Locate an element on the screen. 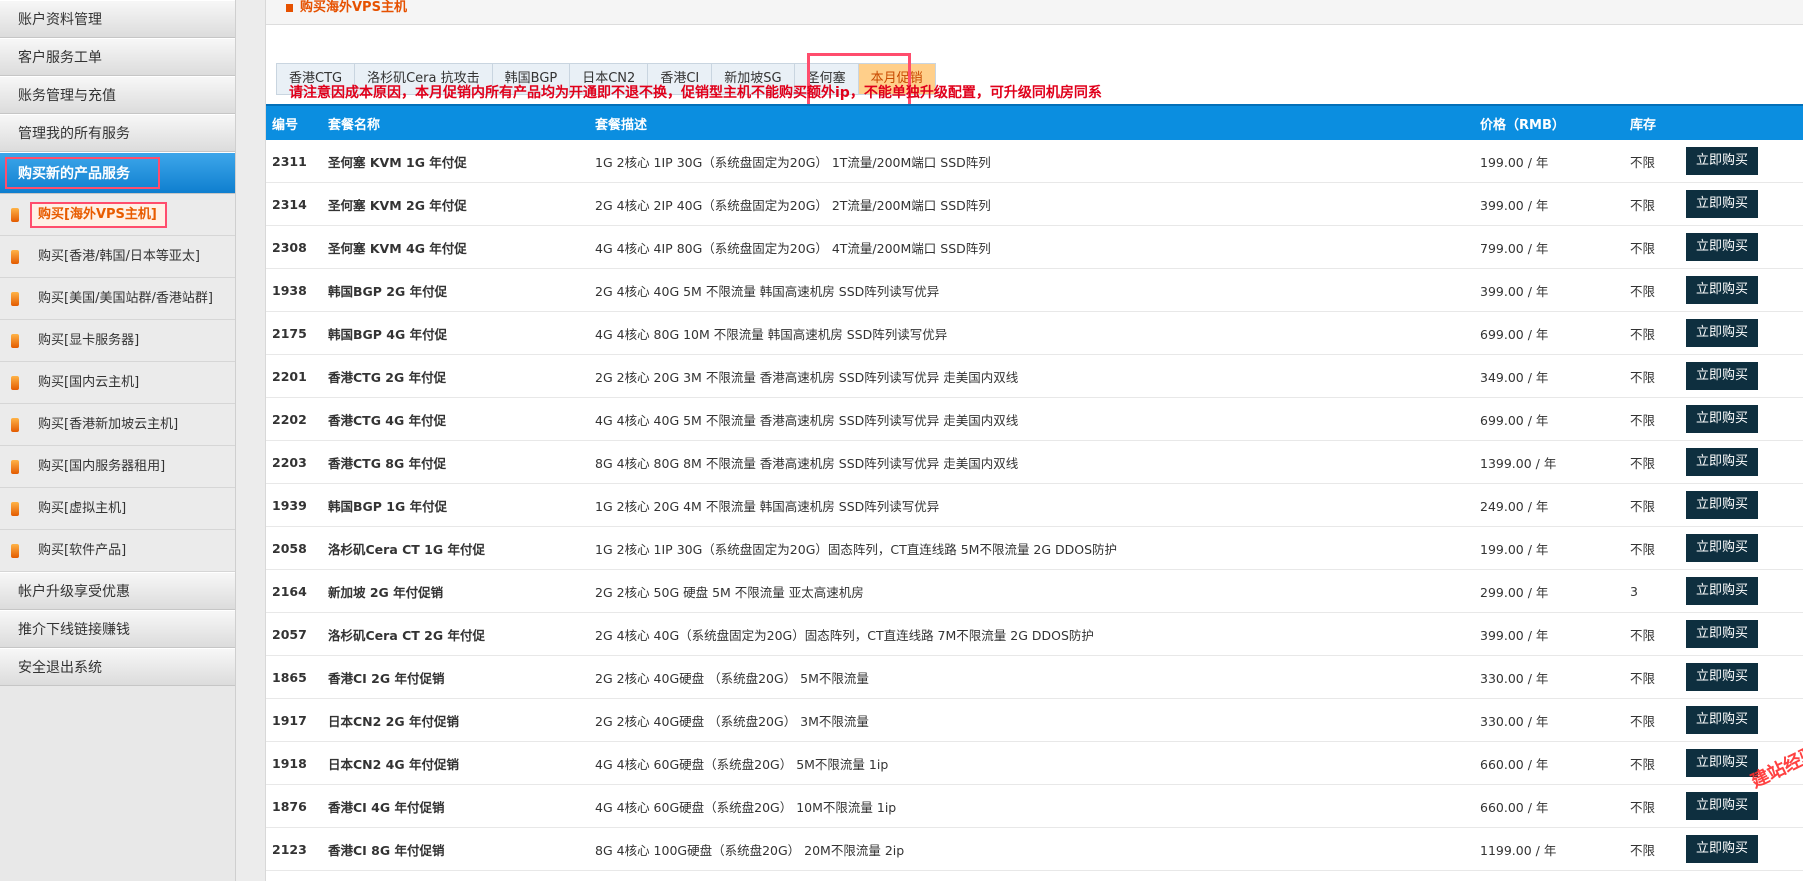  col-header-id: 编号 is located at coordinates (294, 122).